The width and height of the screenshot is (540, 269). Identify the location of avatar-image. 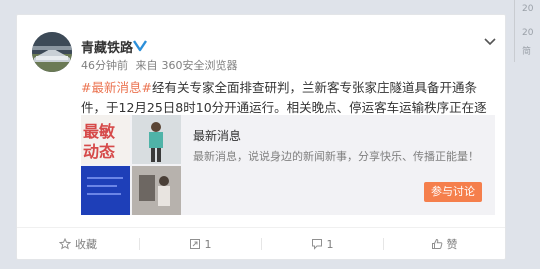
(52, 52).